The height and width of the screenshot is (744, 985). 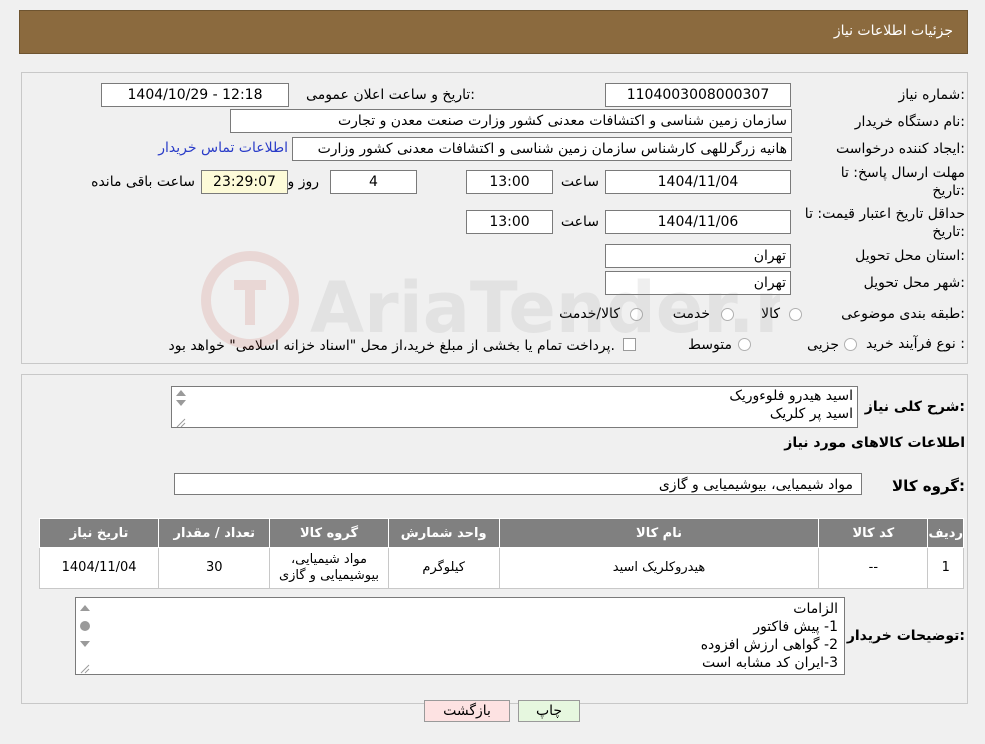 I want to click on category-option-service: خدمت, so click(x=691, y=314).